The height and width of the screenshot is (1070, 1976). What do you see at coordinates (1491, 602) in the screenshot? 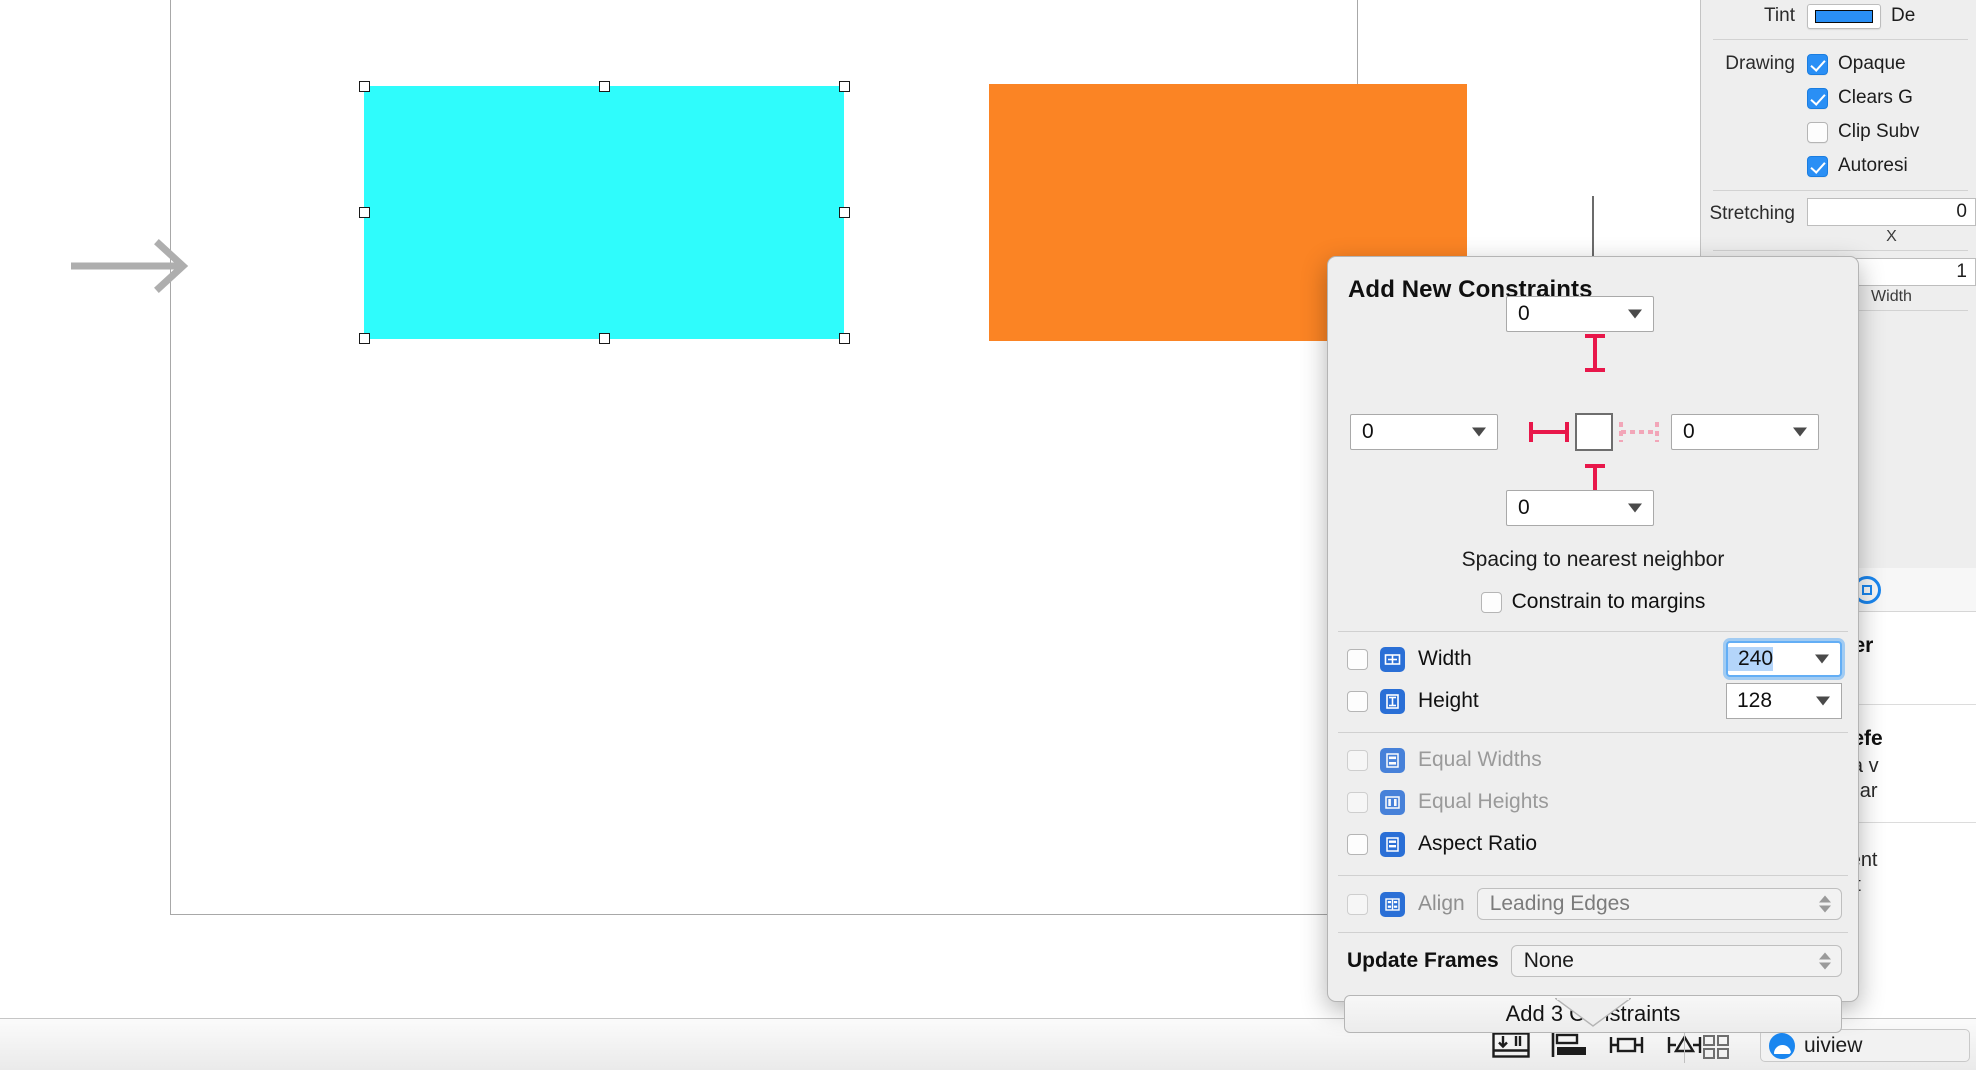
I see `constrain-to-margins-checkbox` at bounding box center [1491, 602].